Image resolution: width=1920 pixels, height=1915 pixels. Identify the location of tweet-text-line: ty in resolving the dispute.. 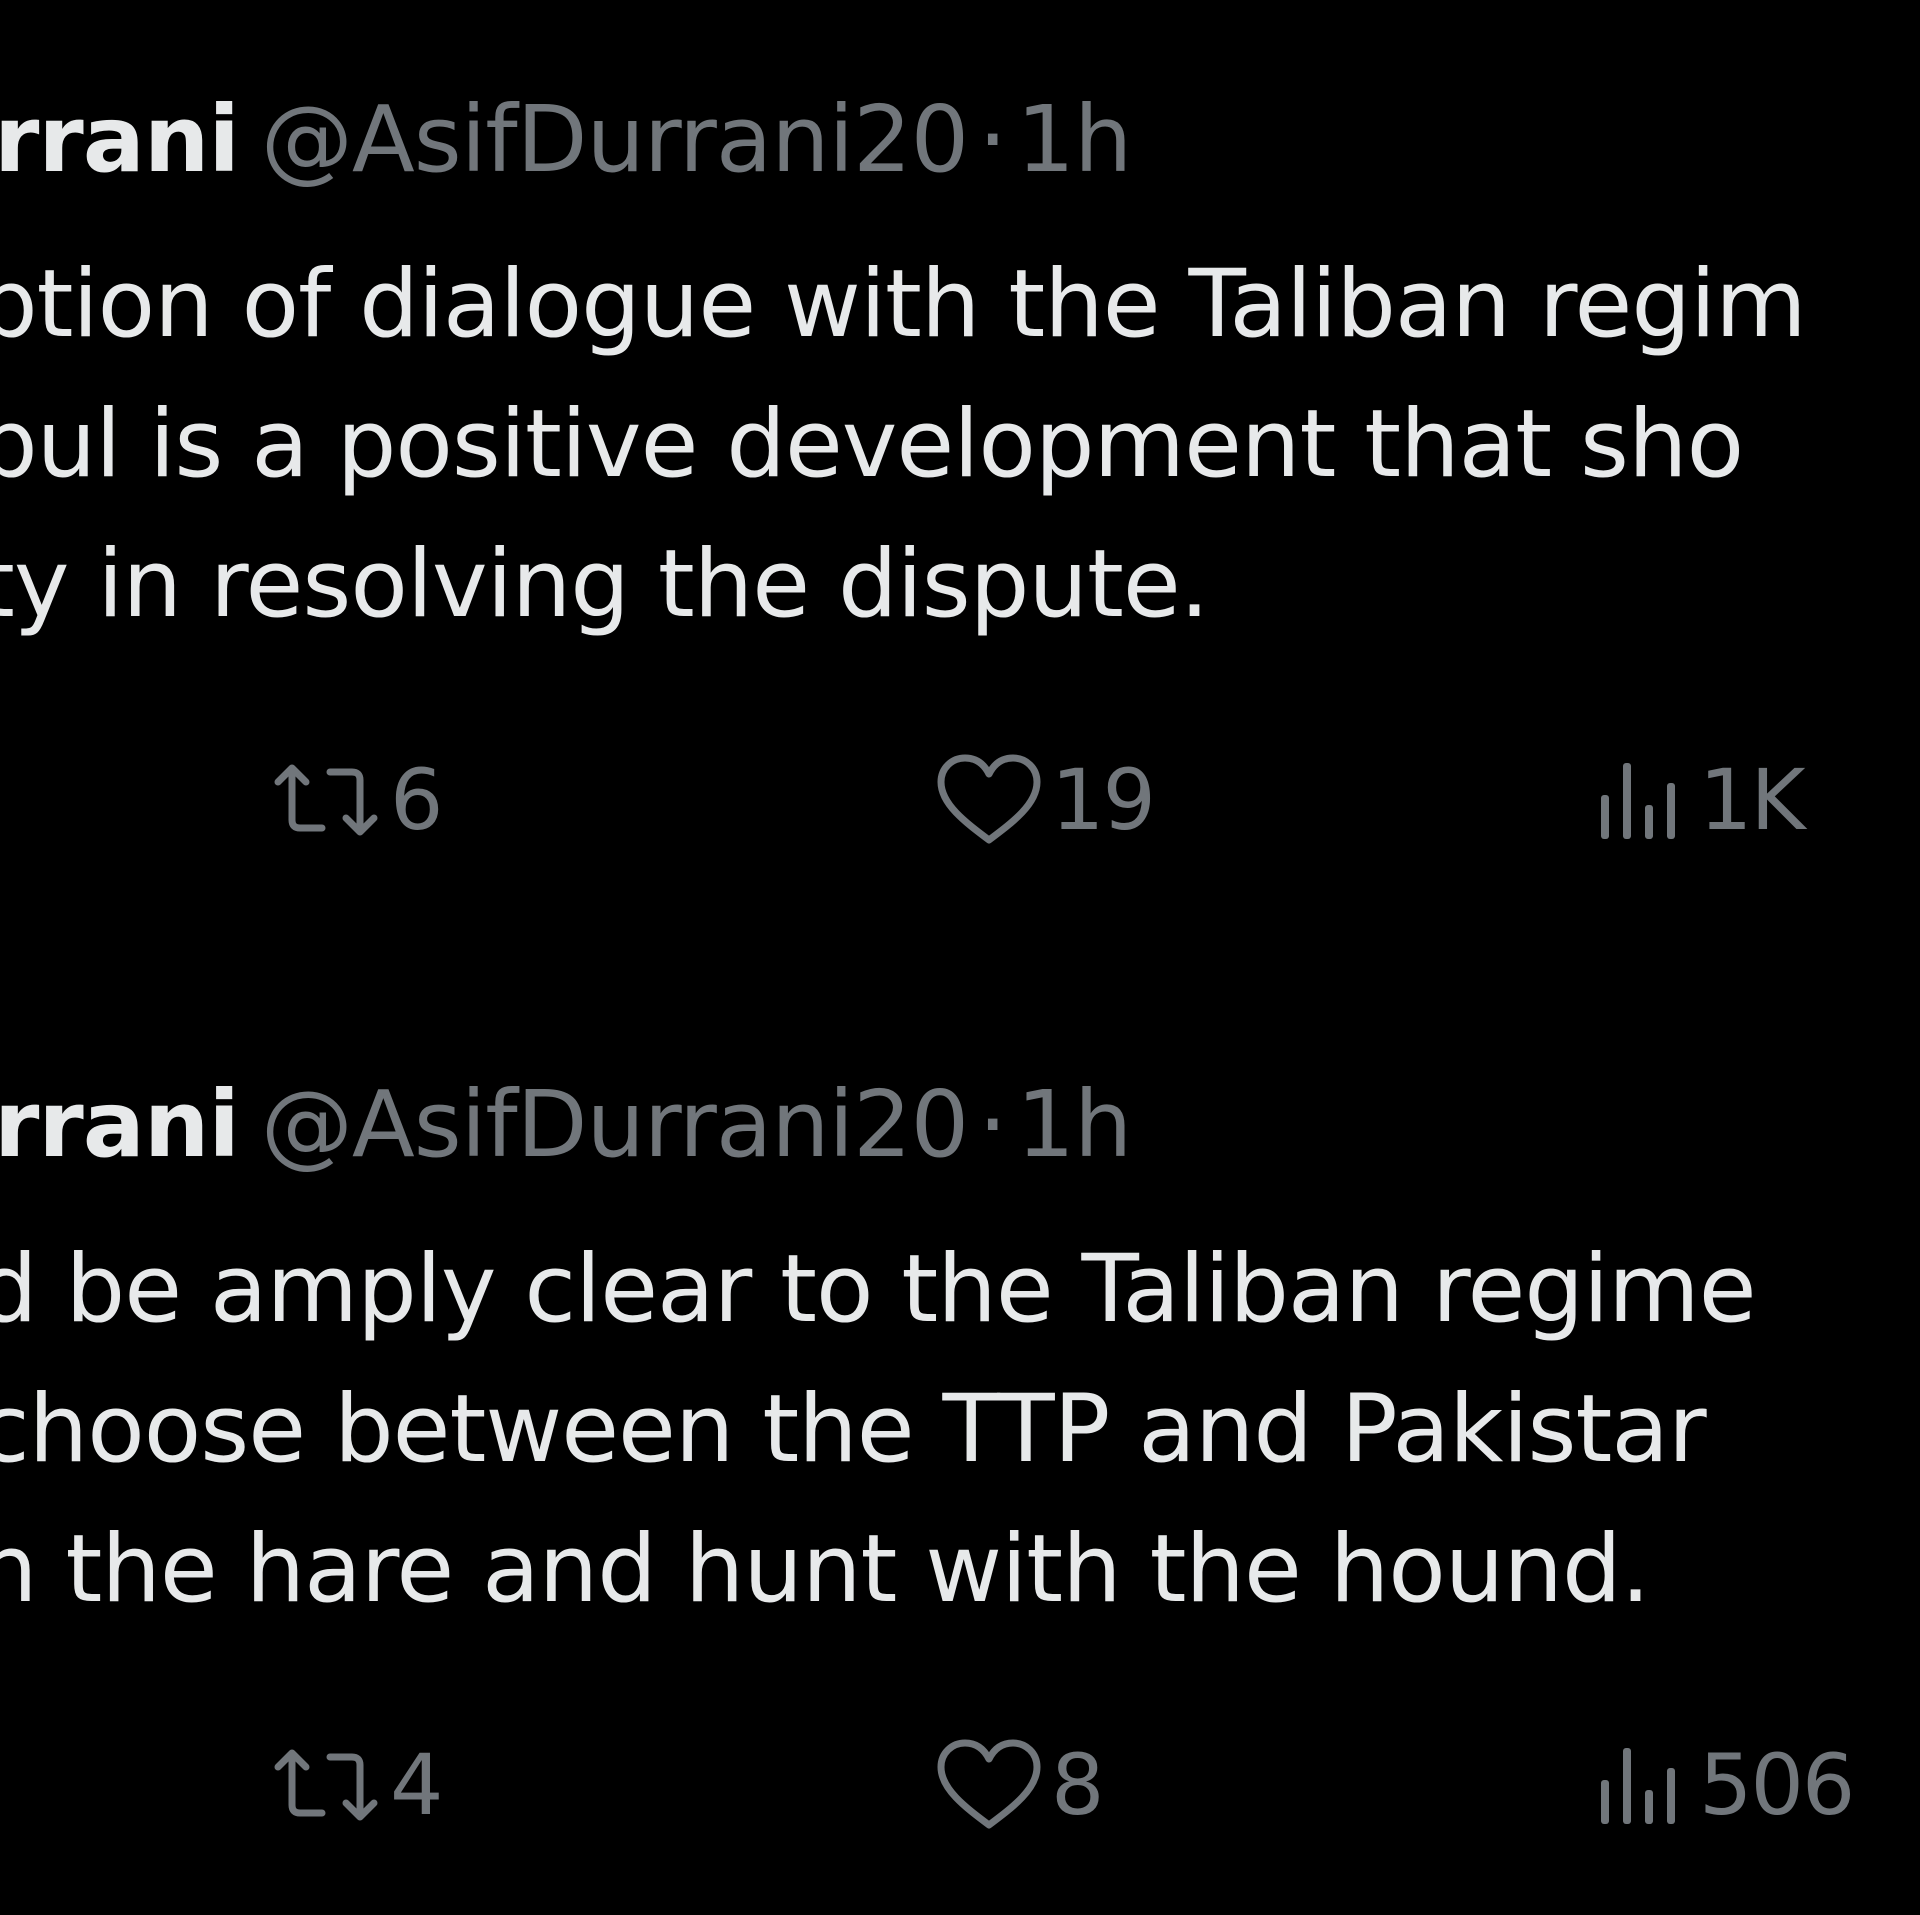
(605, 584).